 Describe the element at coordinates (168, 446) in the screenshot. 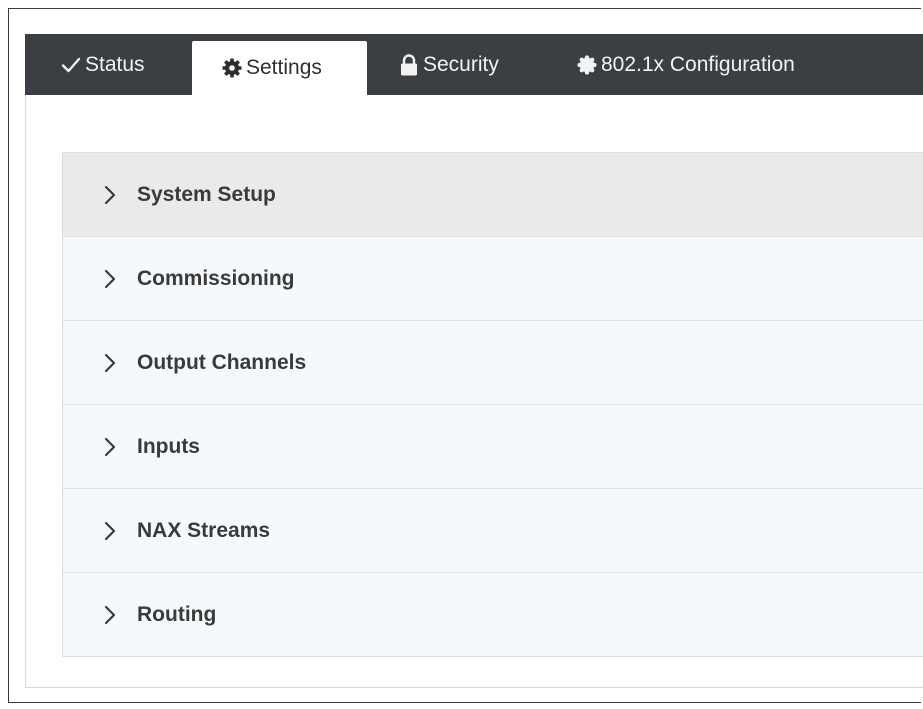

I see `accordion-item-label: Inputs` at that location.